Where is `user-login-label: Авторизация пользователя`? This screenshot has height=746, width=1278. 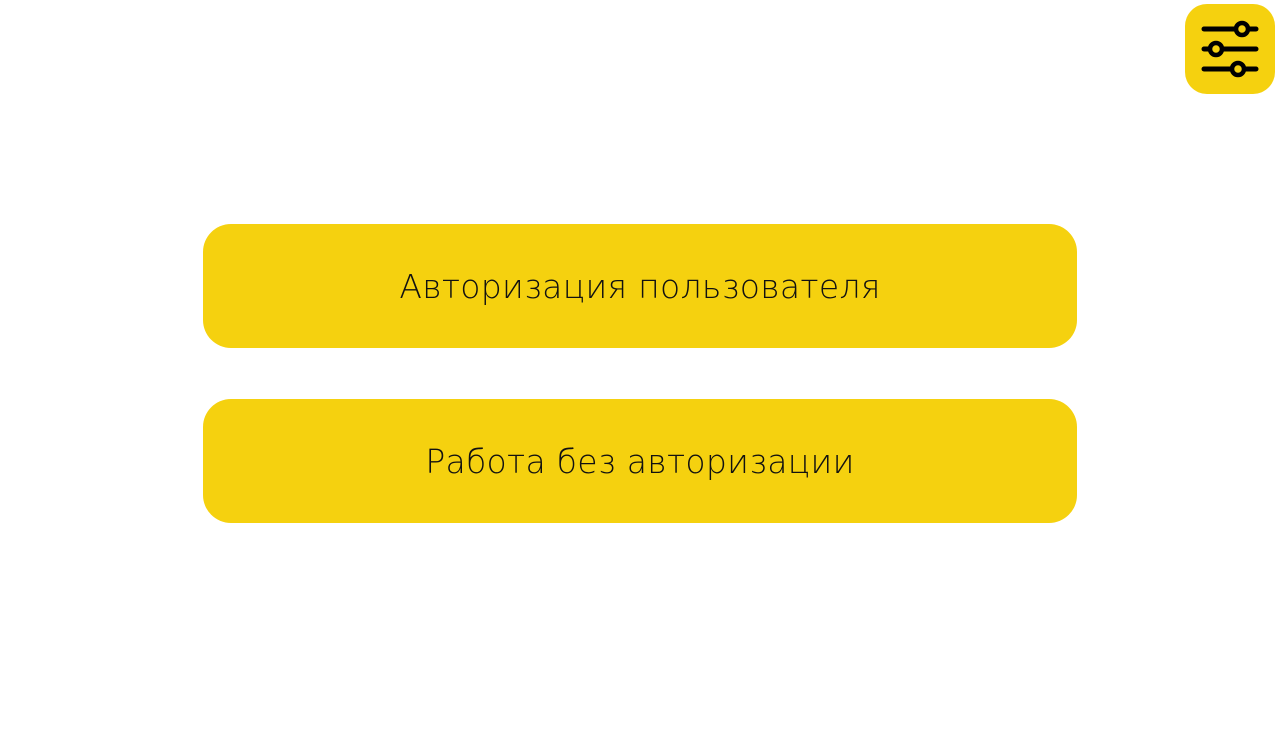 user-login-label: Авторизация пользователя is located at coordinates (640, 286).